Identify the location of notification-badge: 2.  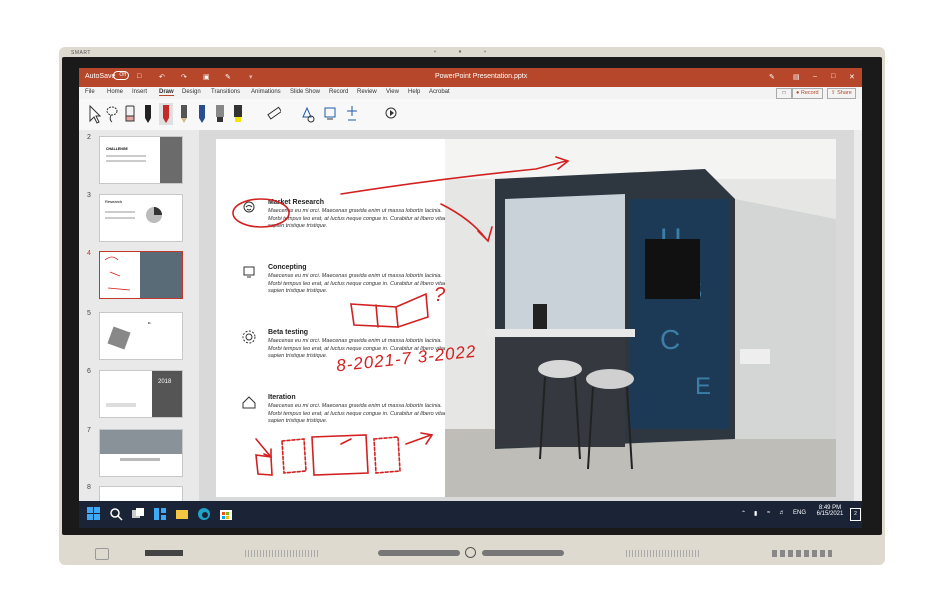
(855, 514).